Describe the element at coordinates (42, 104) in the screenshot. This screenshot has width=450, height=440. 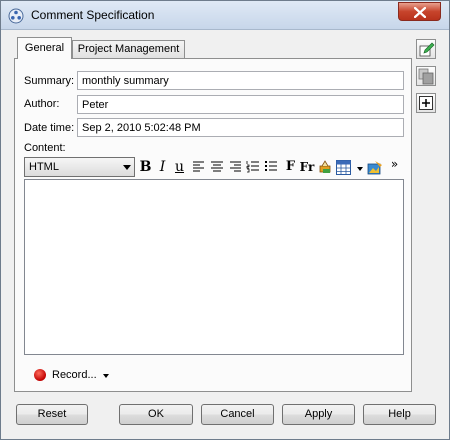
I see `author-label: Author:` at that location.